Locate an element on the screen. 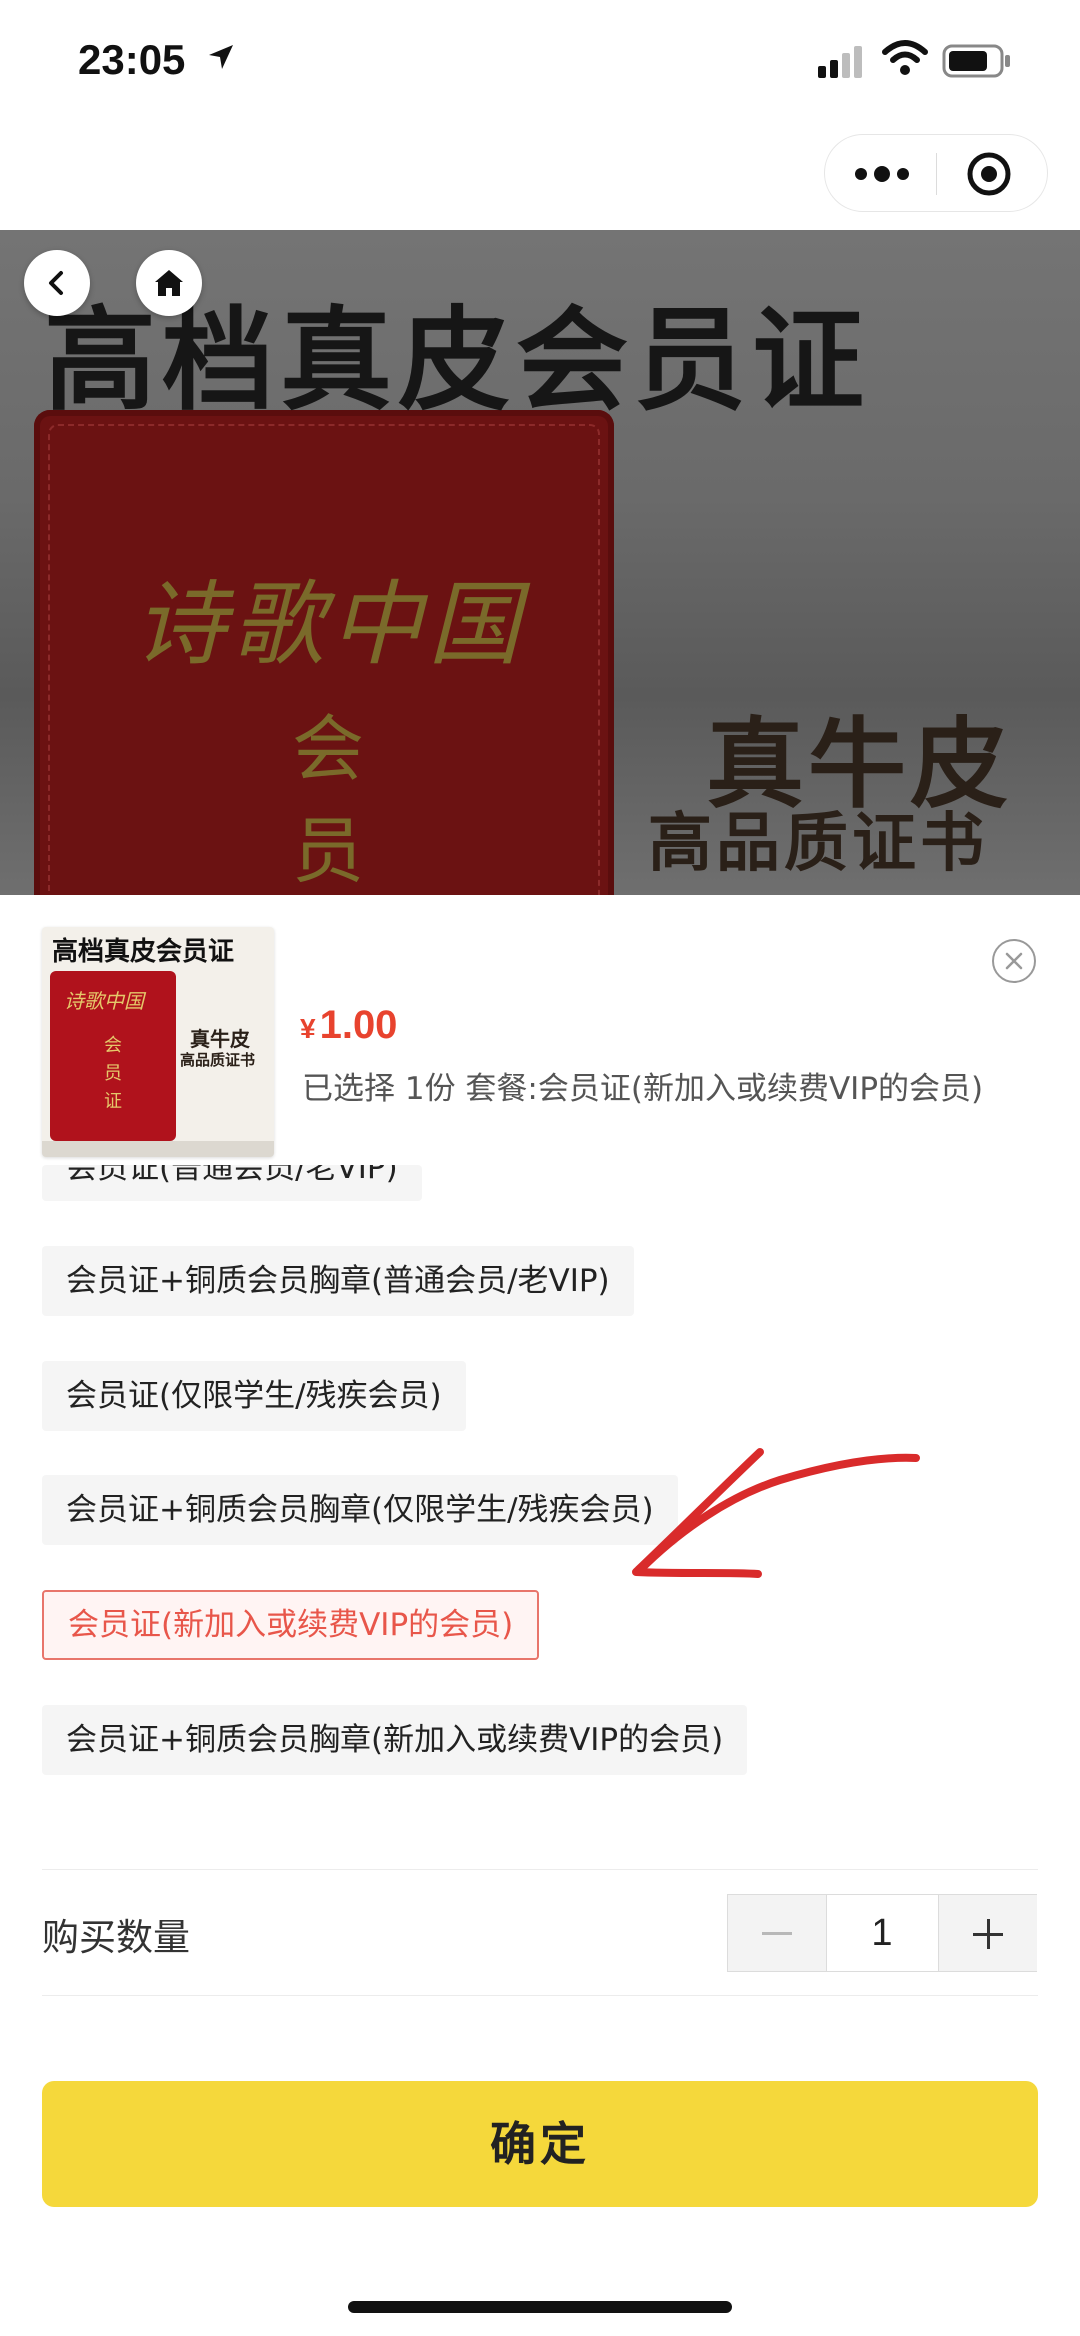 The image size is (1080, 2336). hero-subtitle-2: 高品质证书 is located at coordinates (818, 844).